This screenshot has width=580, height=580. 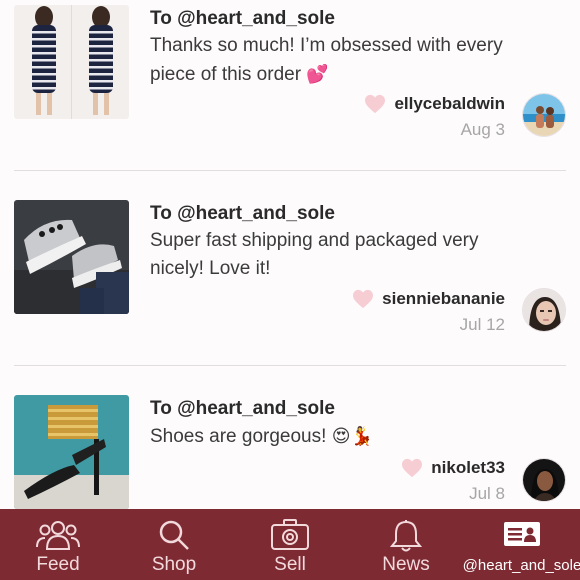 I want to click on review-date: Jul 12, so click(x=482, y=324).